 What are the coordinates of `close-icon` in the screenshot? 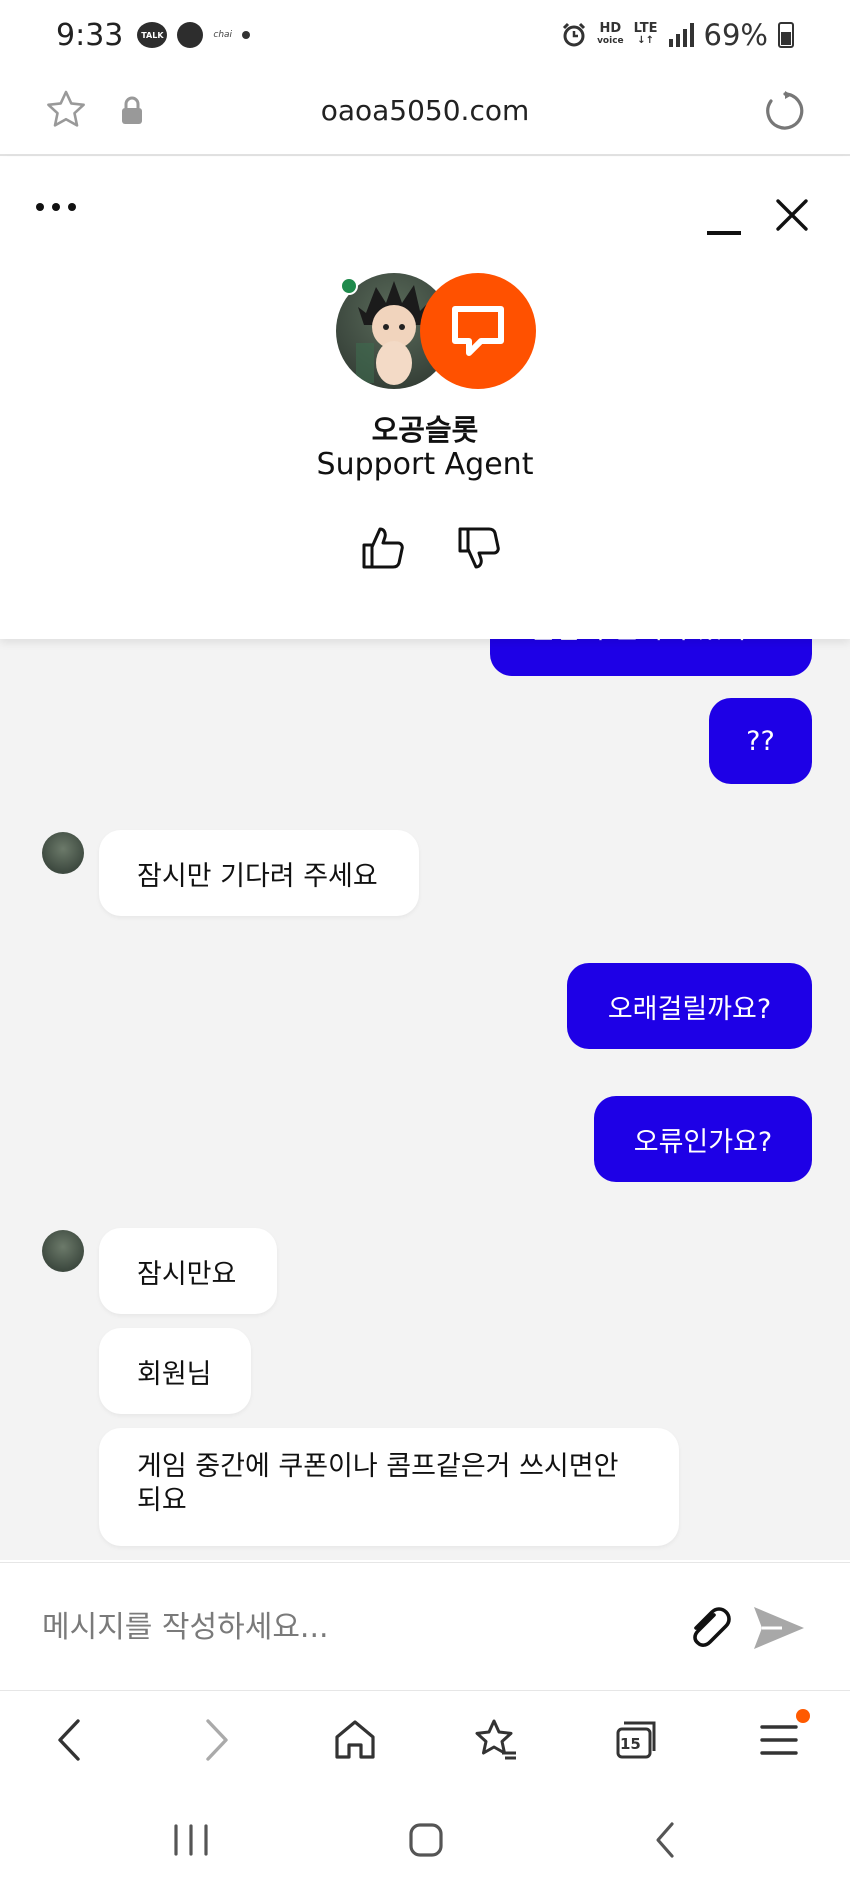 It's located at (792, 215).